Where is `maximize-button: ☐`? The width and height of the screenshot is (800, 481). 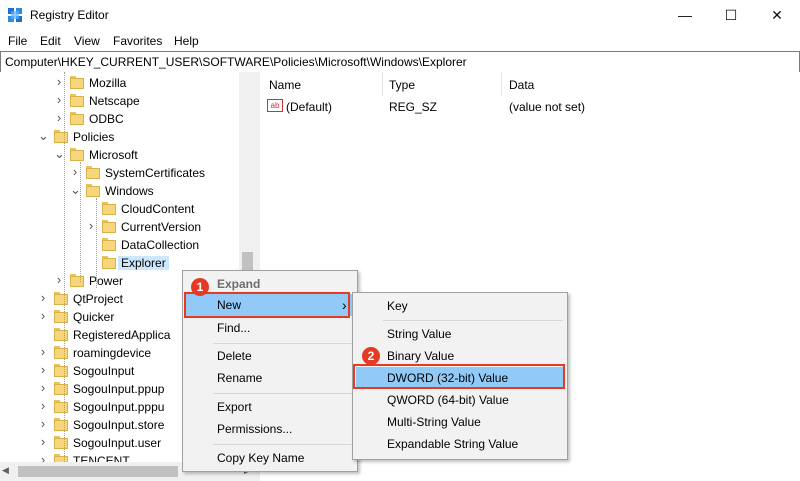
maximize-button: ☐ is located at coordinates (731, 15).